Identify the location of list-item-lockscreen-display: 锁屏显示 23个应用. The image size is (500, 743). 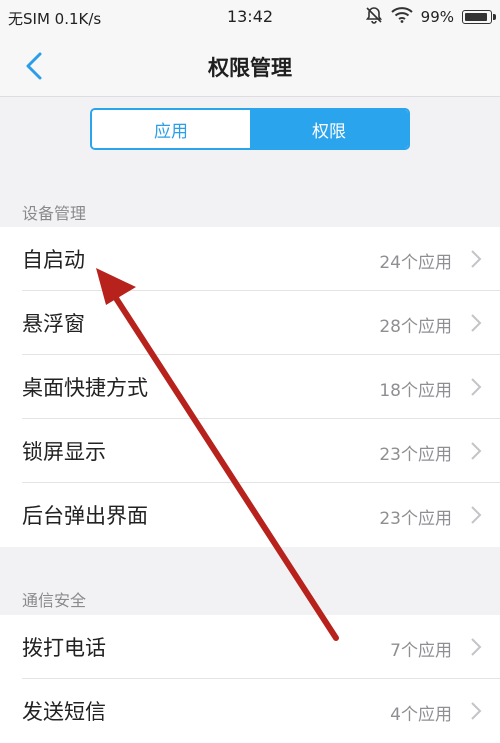
(250, 451).